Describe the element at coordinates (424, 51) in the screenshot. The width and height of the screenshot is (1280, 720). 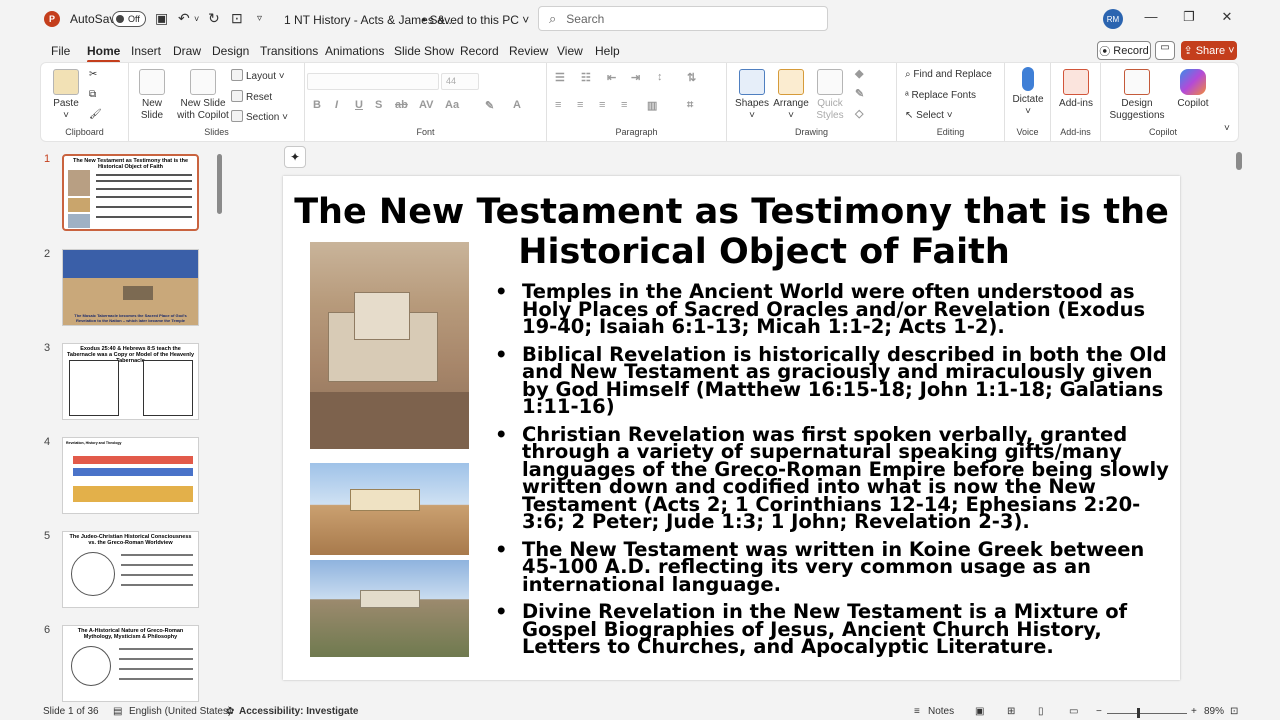
I see `tab-slide-show: Slide Show` at that location.